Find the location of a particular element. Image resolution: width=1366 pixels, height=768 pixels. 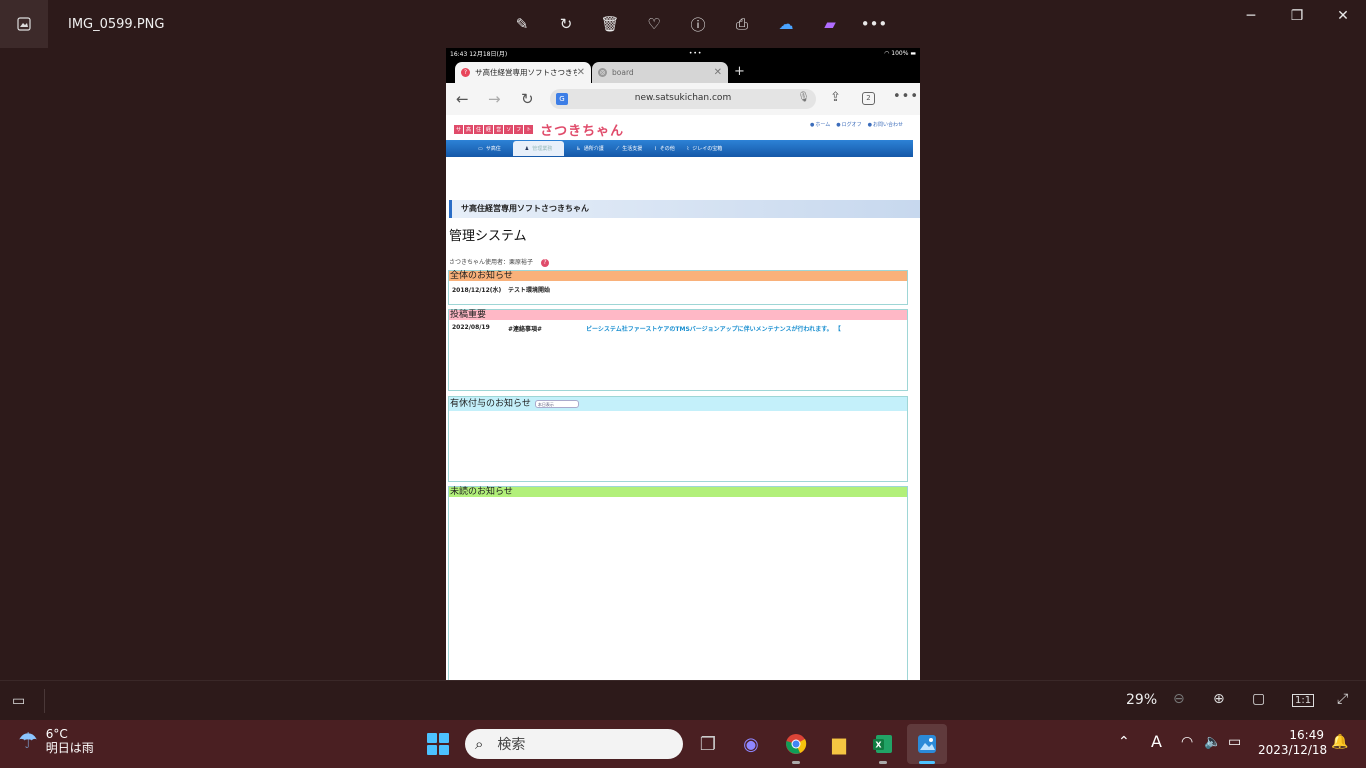

page-title: 管理システム is located at coordinates (488, 236).